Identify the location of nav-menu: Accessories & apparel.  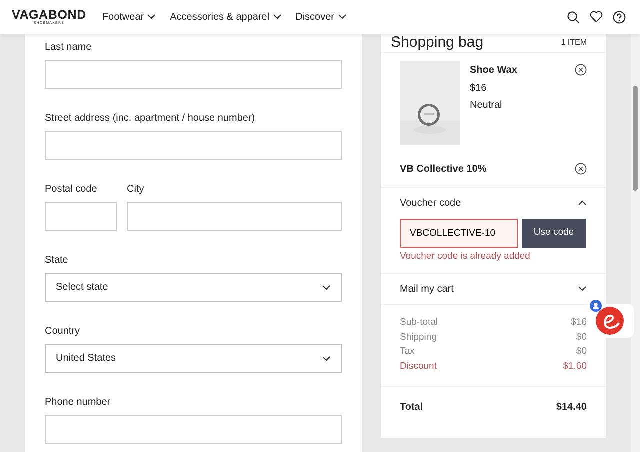
(226, 17).